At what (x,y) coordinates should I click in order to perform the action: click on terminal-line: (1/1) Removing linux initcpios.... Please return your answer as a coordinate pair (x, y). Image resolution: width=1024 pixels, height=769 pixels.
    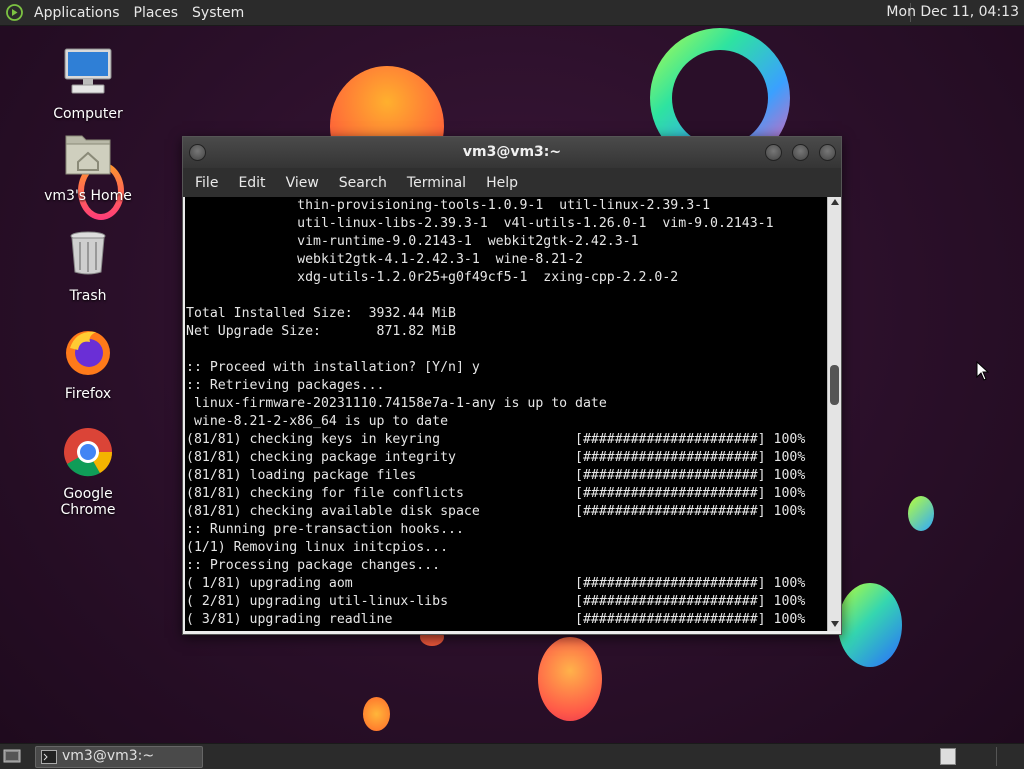
    Looking at the image, I should click on (317, 547).